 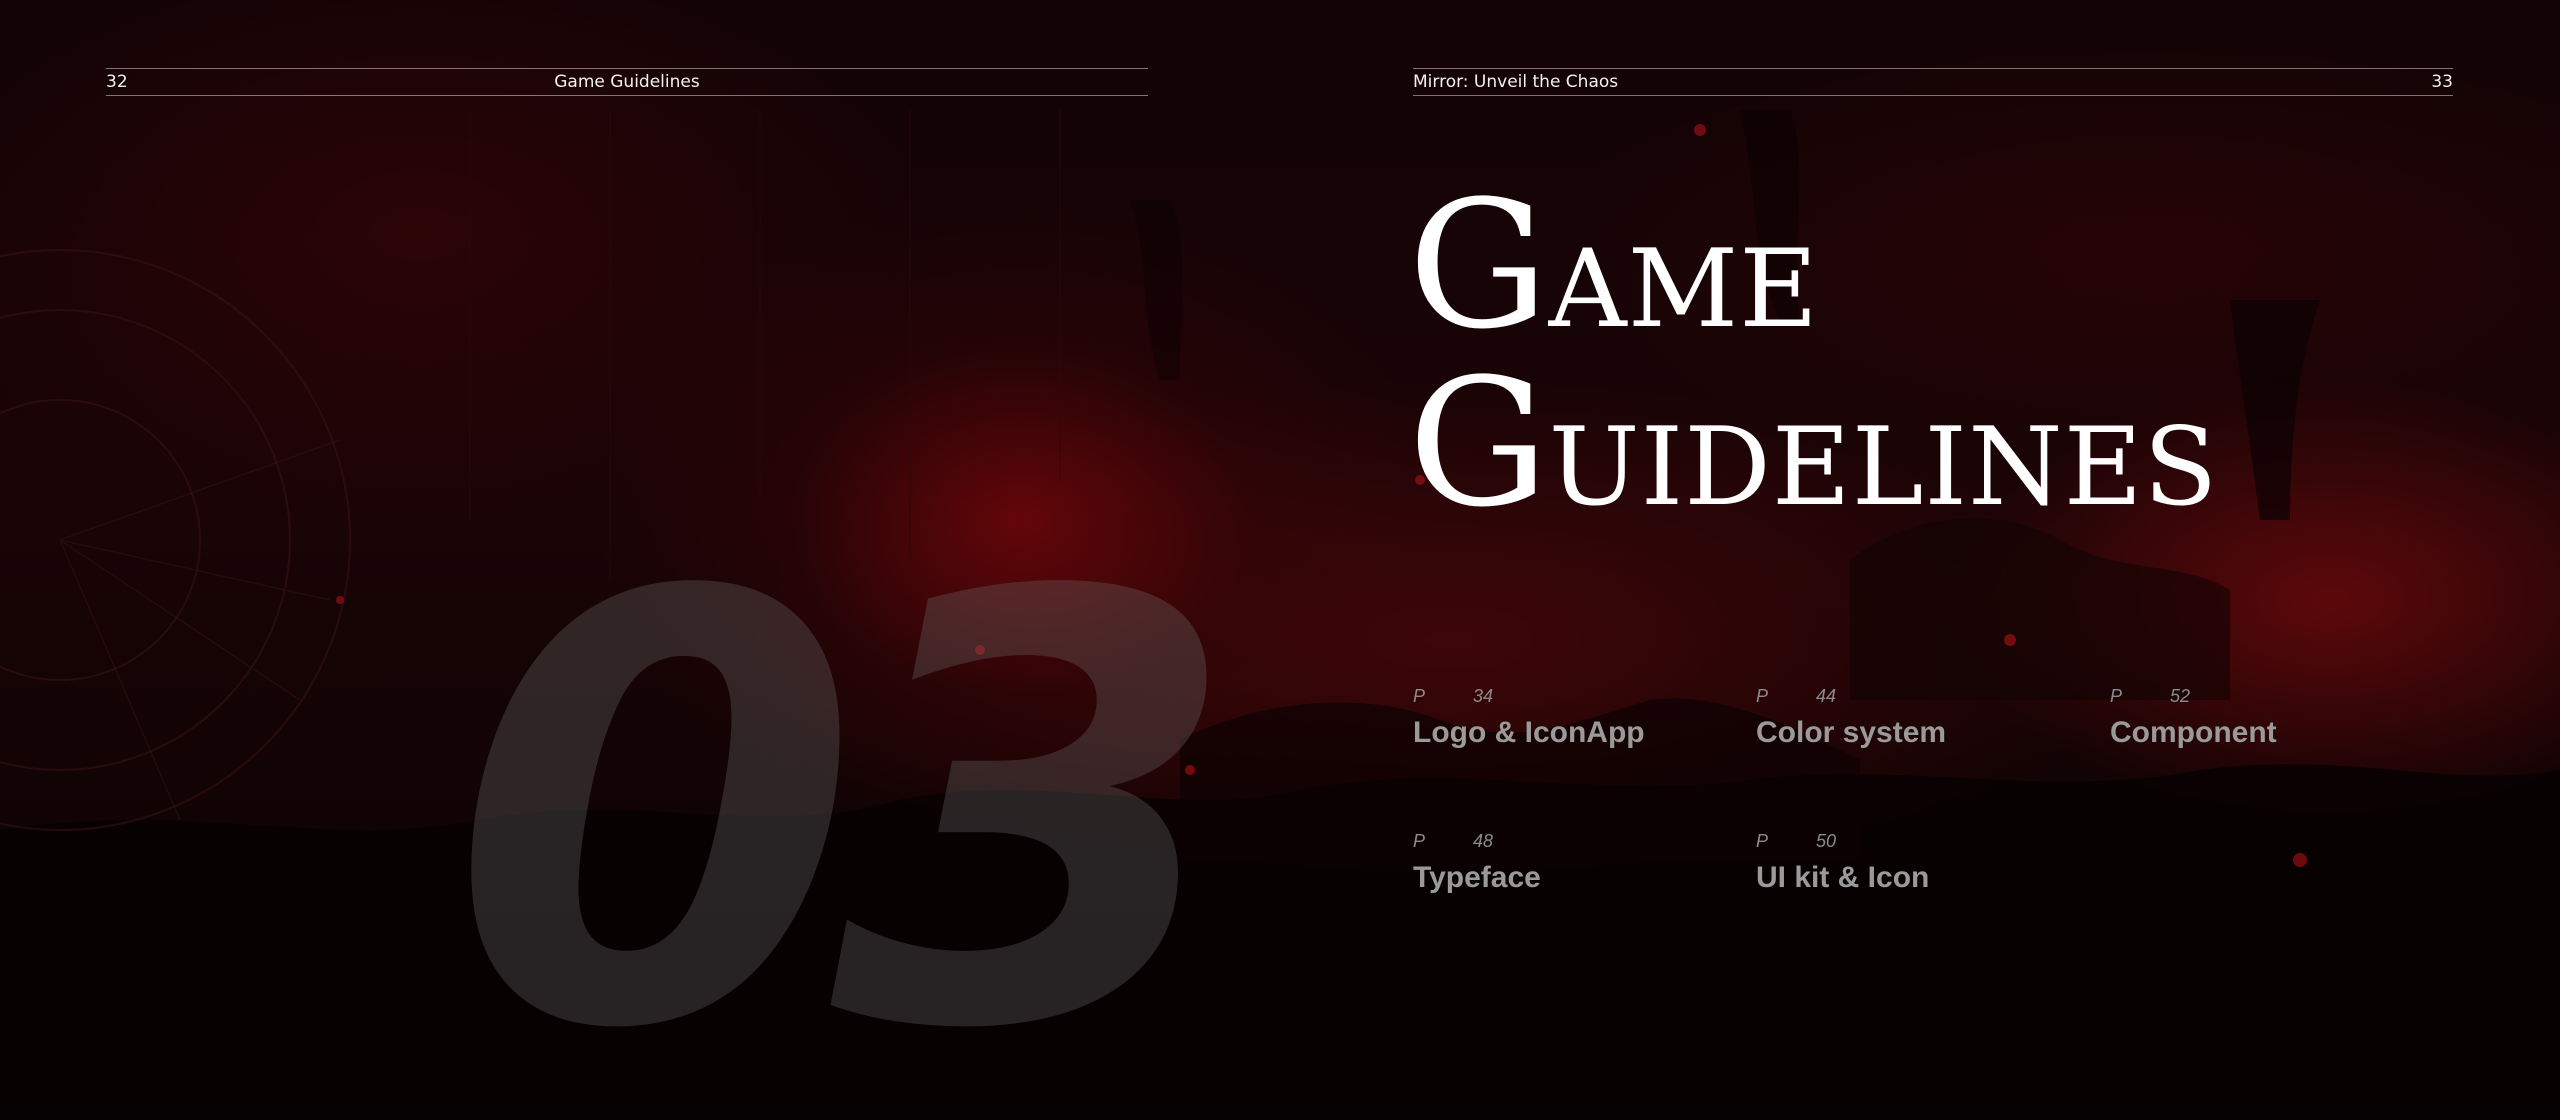 I want to click on toc-page-ref: P 34, so click(x=1529, y=697).